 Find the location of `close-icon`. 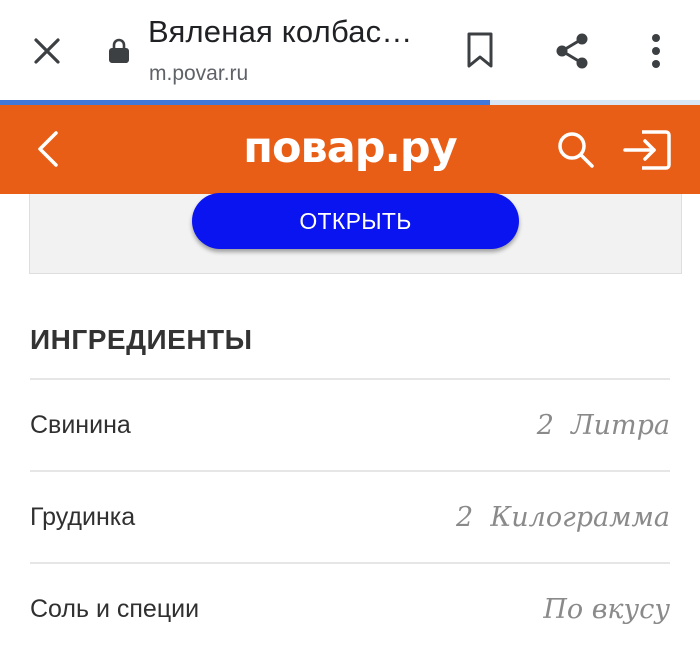

close-icon is located at coordinates (47, 51).